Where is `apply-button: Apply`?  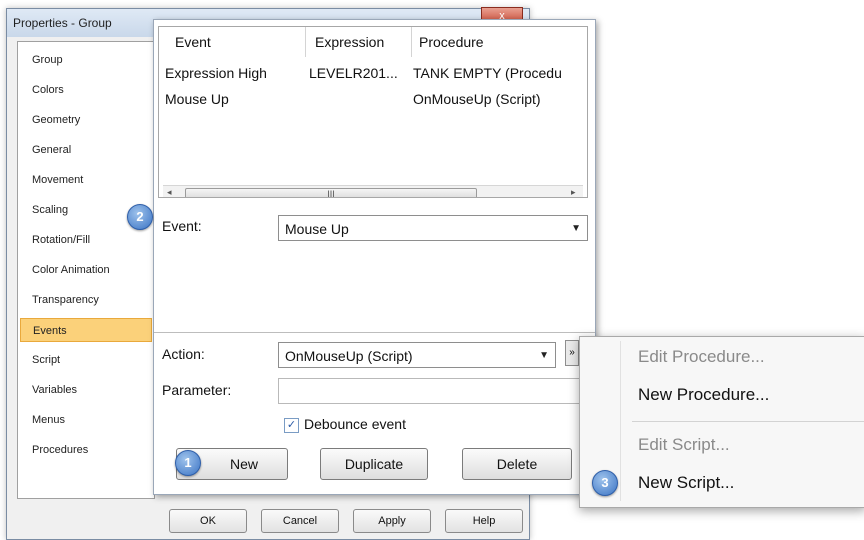 apply-button: Apply is located at coordinates (392, 521).